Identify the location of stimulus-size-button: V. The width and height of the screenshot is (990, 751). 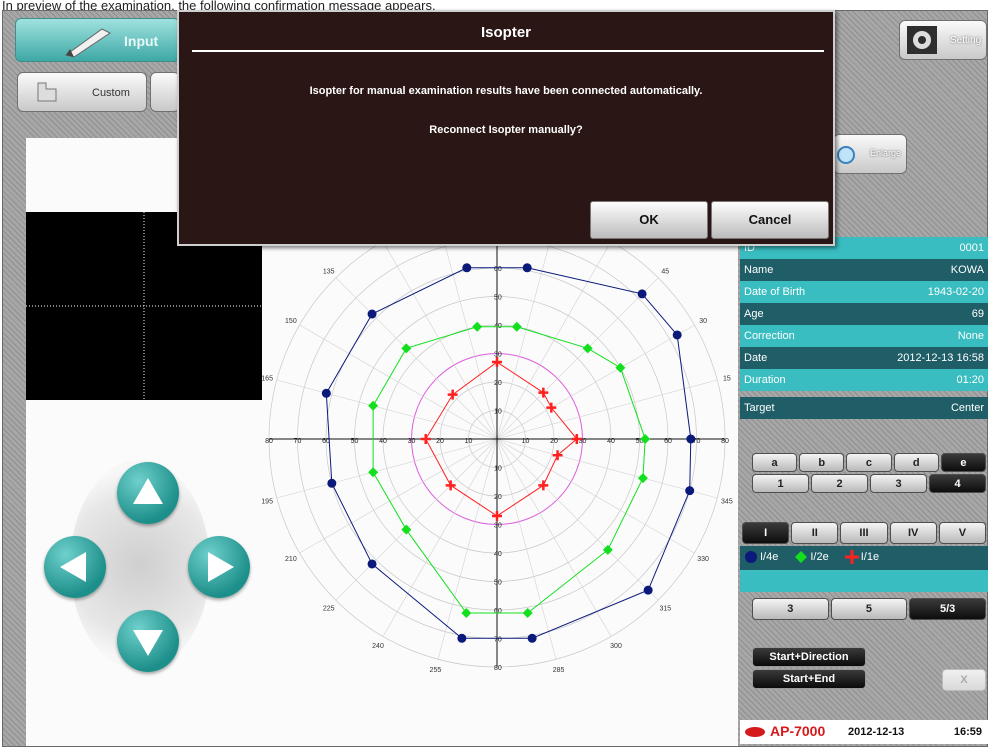
(962, 533).